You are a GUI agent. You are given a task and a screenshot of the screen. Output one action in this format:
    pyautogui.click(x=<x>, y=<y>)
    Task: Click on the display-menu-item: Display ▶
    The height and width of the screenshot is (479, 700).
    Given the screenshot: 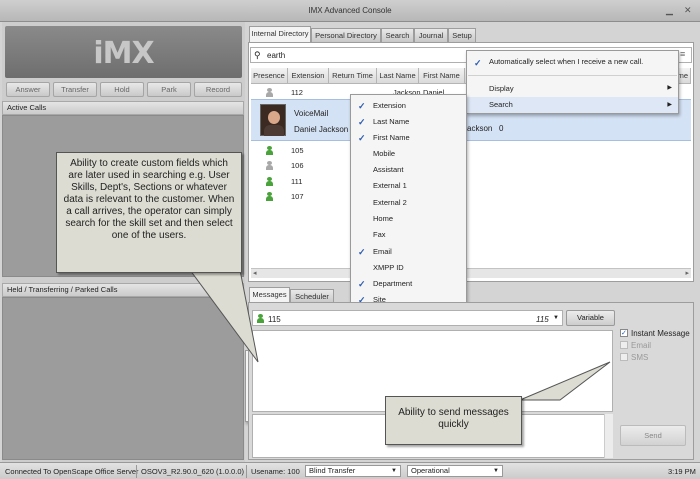 What is the action you would take?
    pyautogui.click(x=572, y=90)
    